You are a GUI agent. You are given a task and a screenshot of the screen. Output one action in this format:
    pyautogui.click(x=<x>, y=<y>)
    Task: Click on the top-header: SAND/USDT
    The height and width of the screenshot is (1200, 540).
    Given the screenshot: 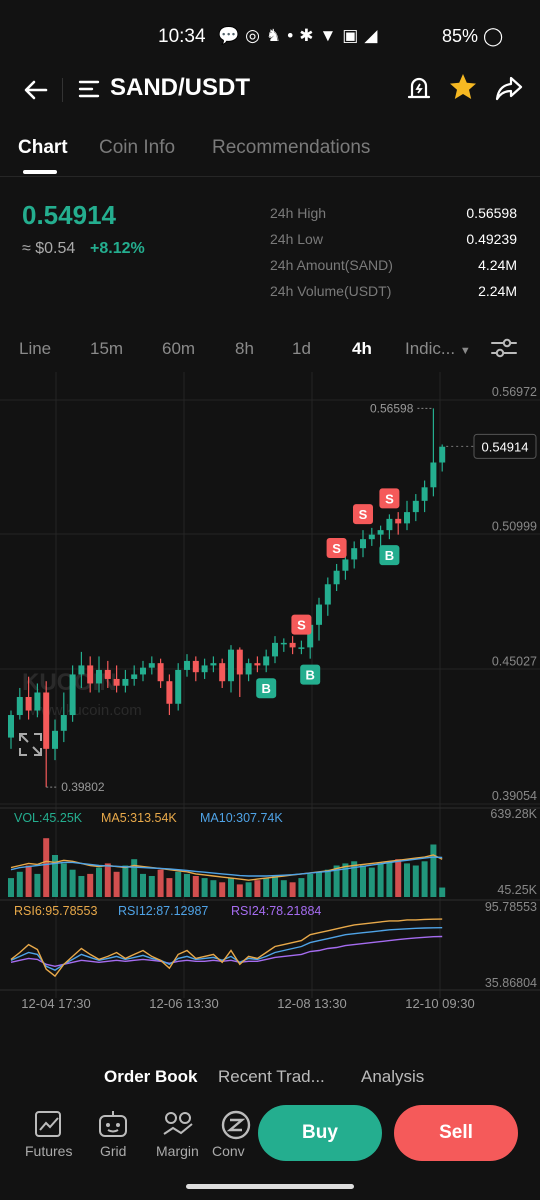 What is the action you would take?
    pyautogui.click(x=270, y=88)
    